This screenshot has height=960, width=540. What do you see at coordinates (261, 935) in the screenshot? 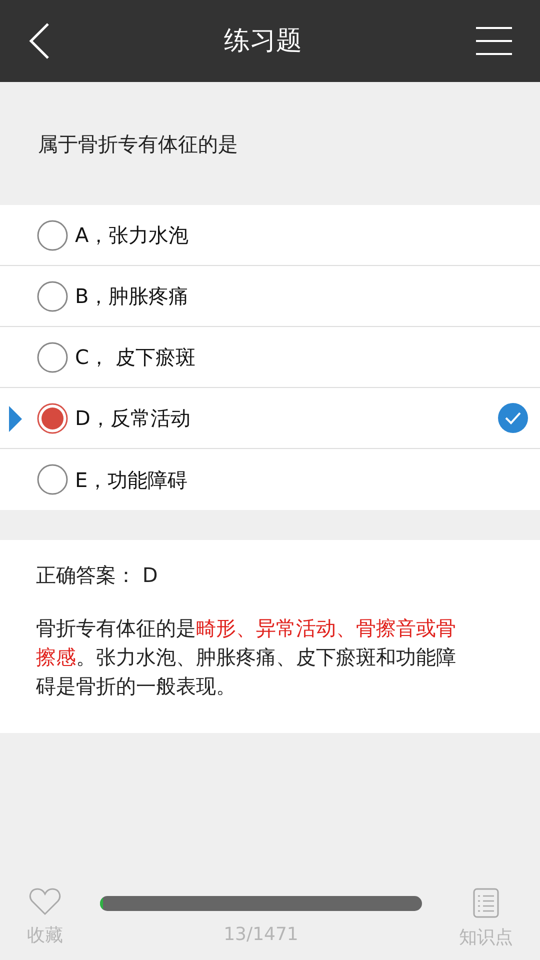
I see `progress-count: 13/1471` at bounding box center [261, 935].